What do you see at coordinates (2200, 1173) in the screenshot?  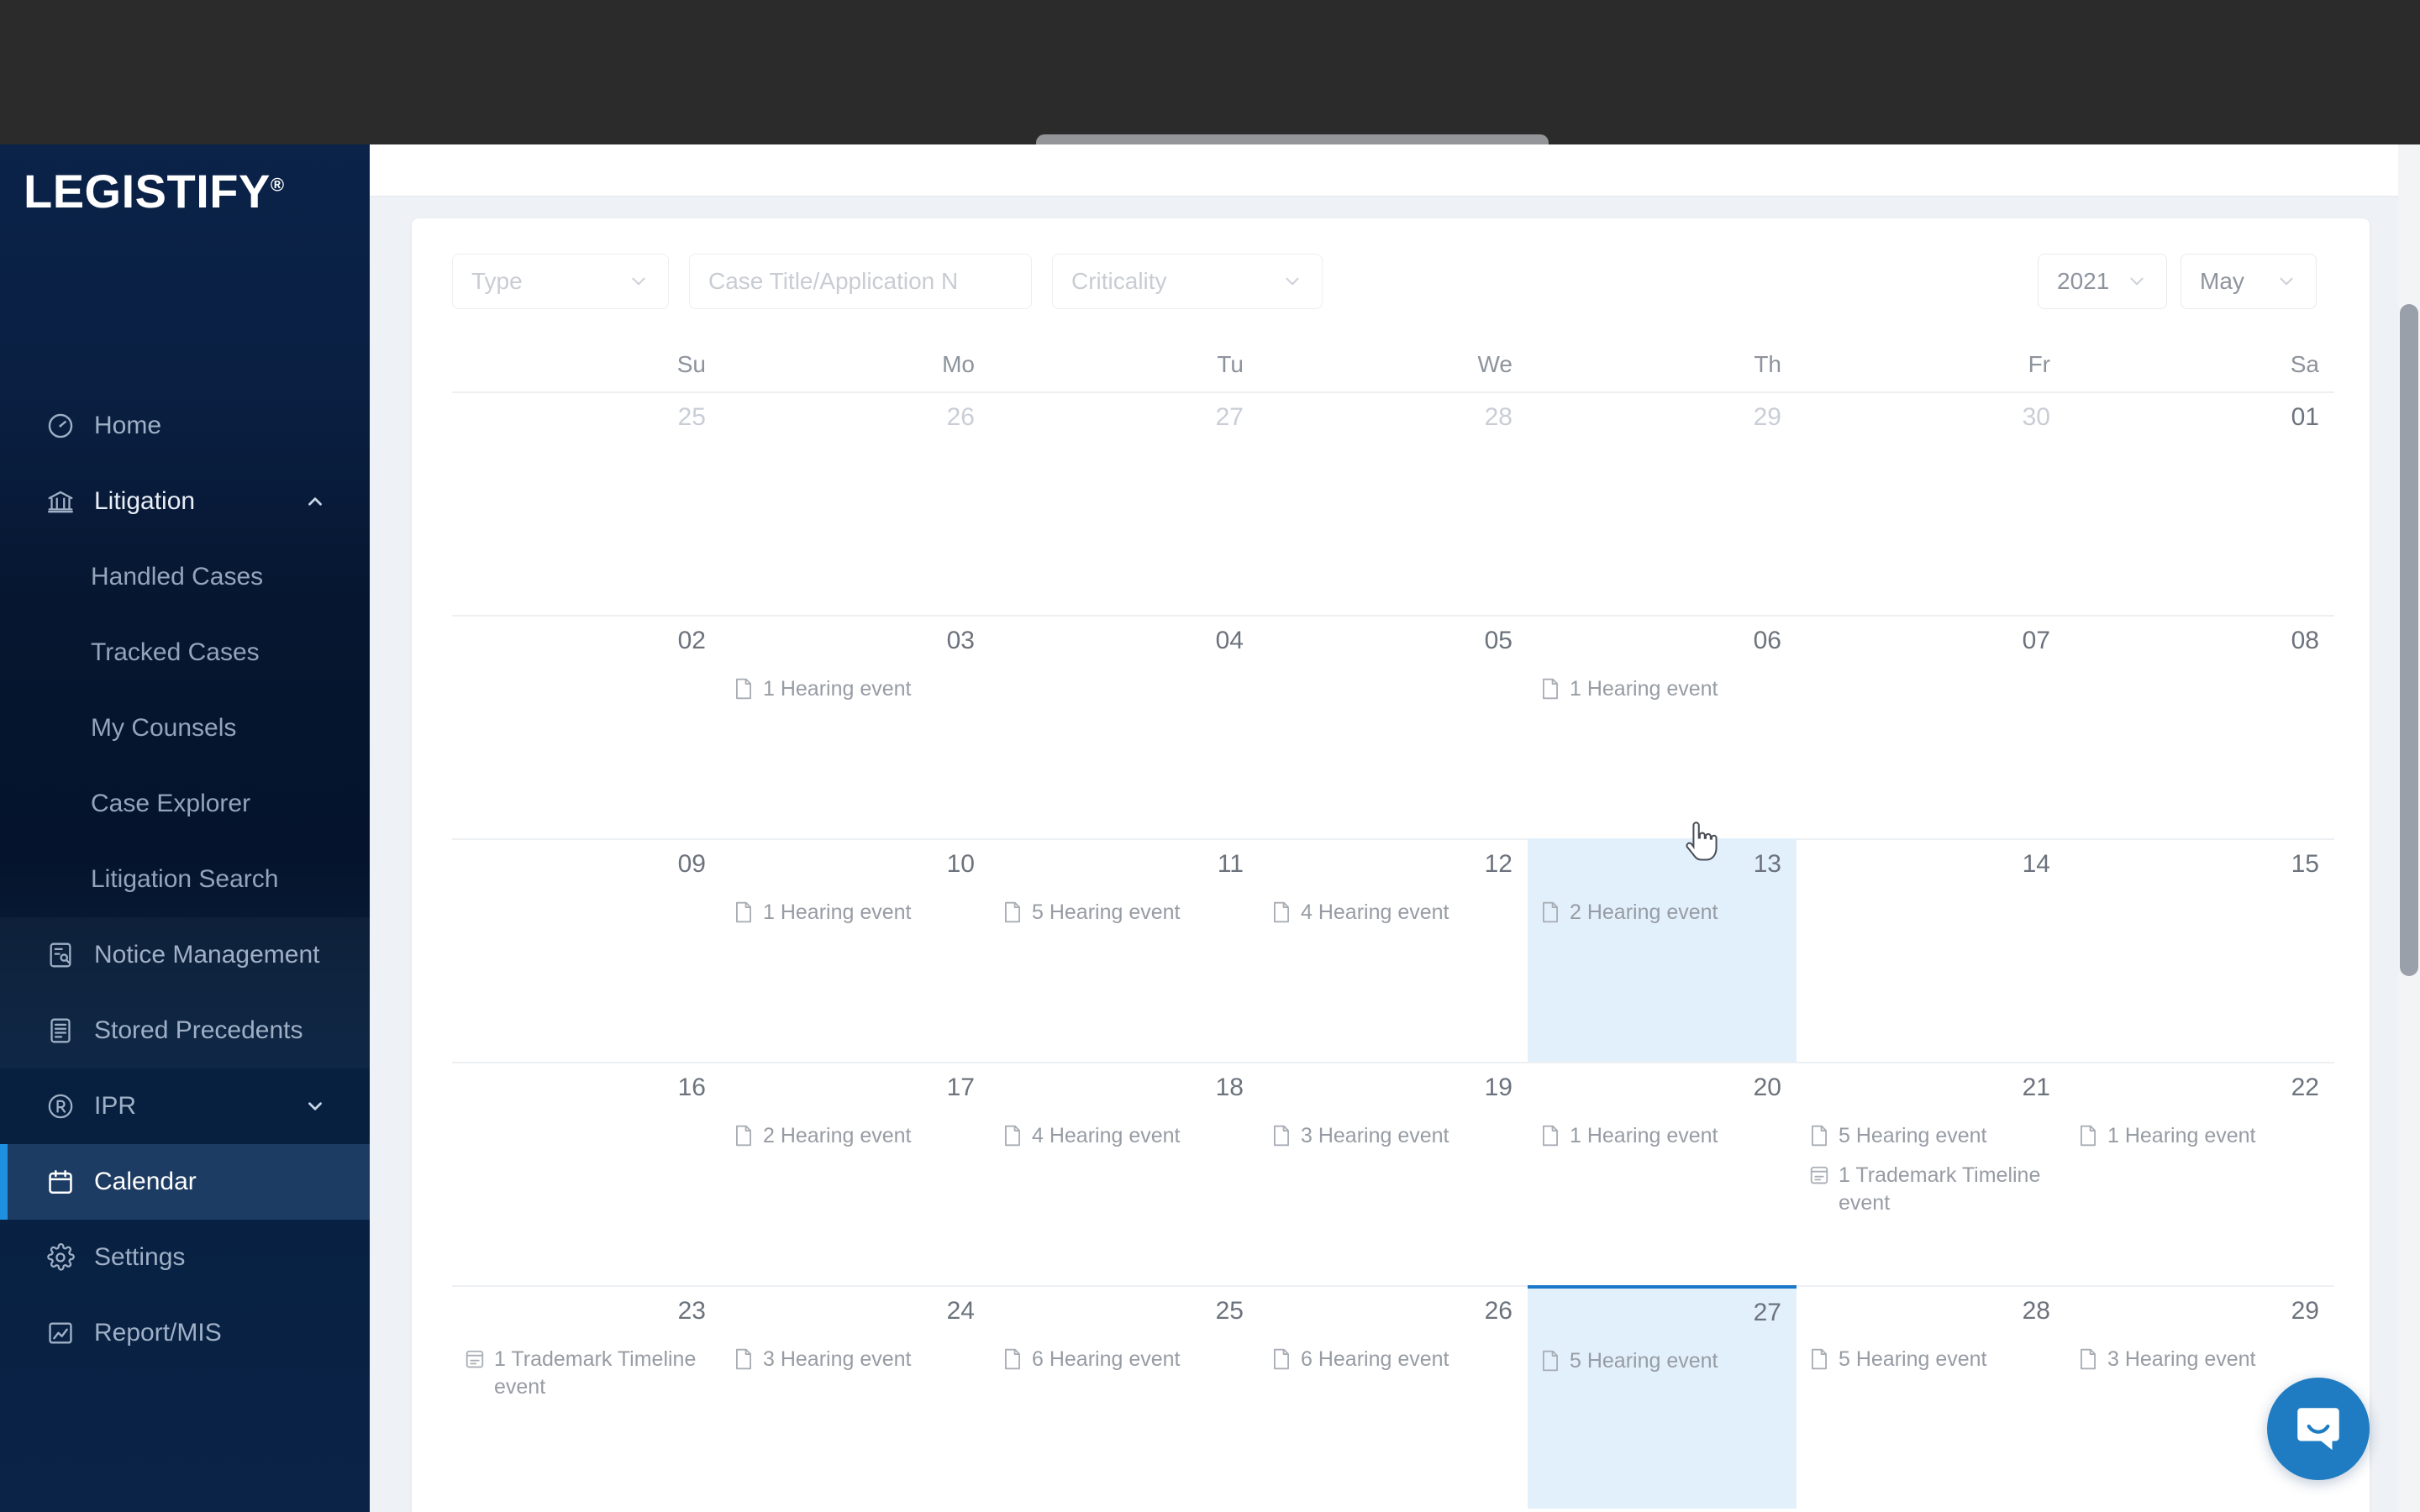 I see `calendar-day-cell: 22 1 Hearing event` at bounding box center [2200, 1173].